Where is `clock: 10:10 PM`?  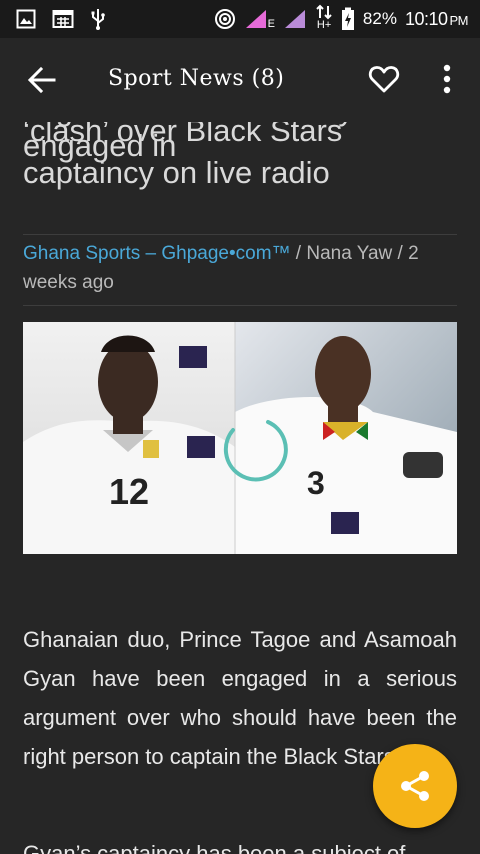 clock: 10:10 PM is located at coordinates (436, 19).